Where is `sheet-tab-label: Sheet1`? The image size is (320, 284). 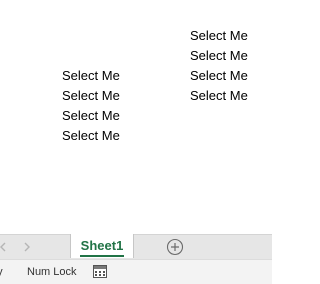
sheet-tab-label: Sheet1 is located at coordinates (102, 247).